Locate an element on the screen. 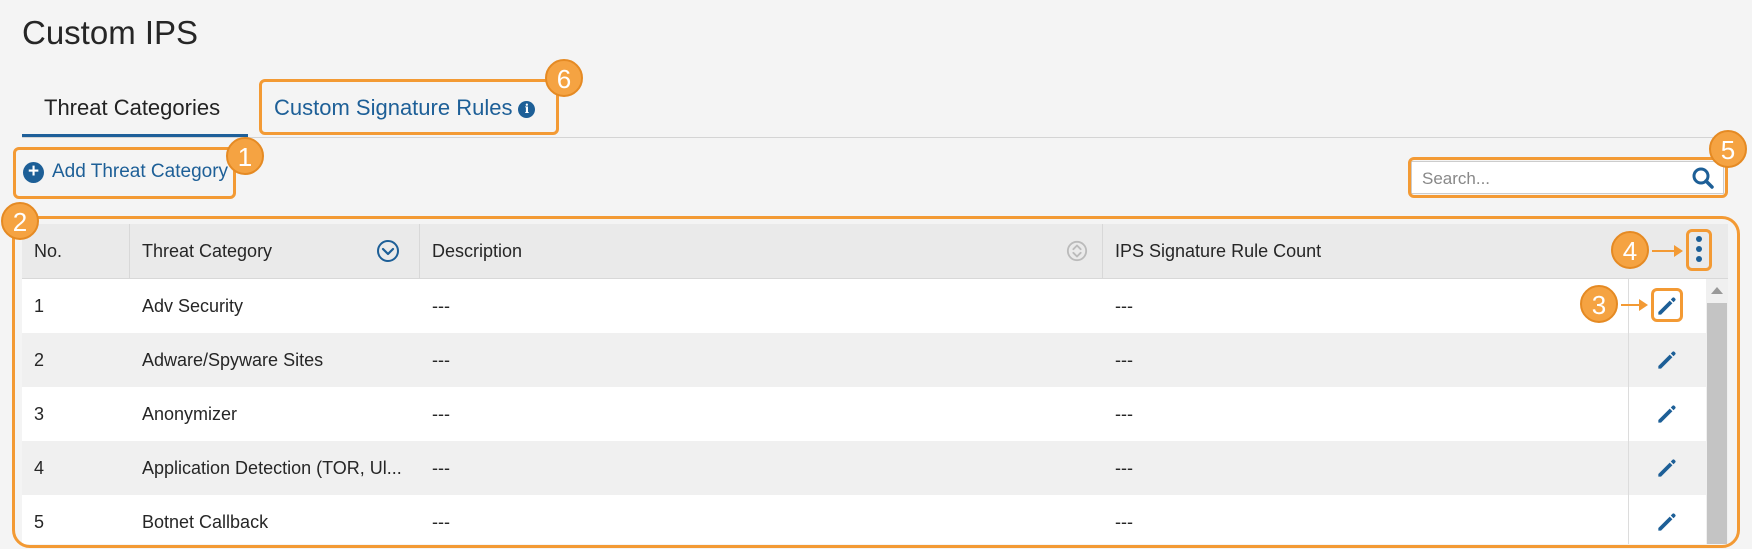  callout-box-search is located at coordinates (1568, 177).